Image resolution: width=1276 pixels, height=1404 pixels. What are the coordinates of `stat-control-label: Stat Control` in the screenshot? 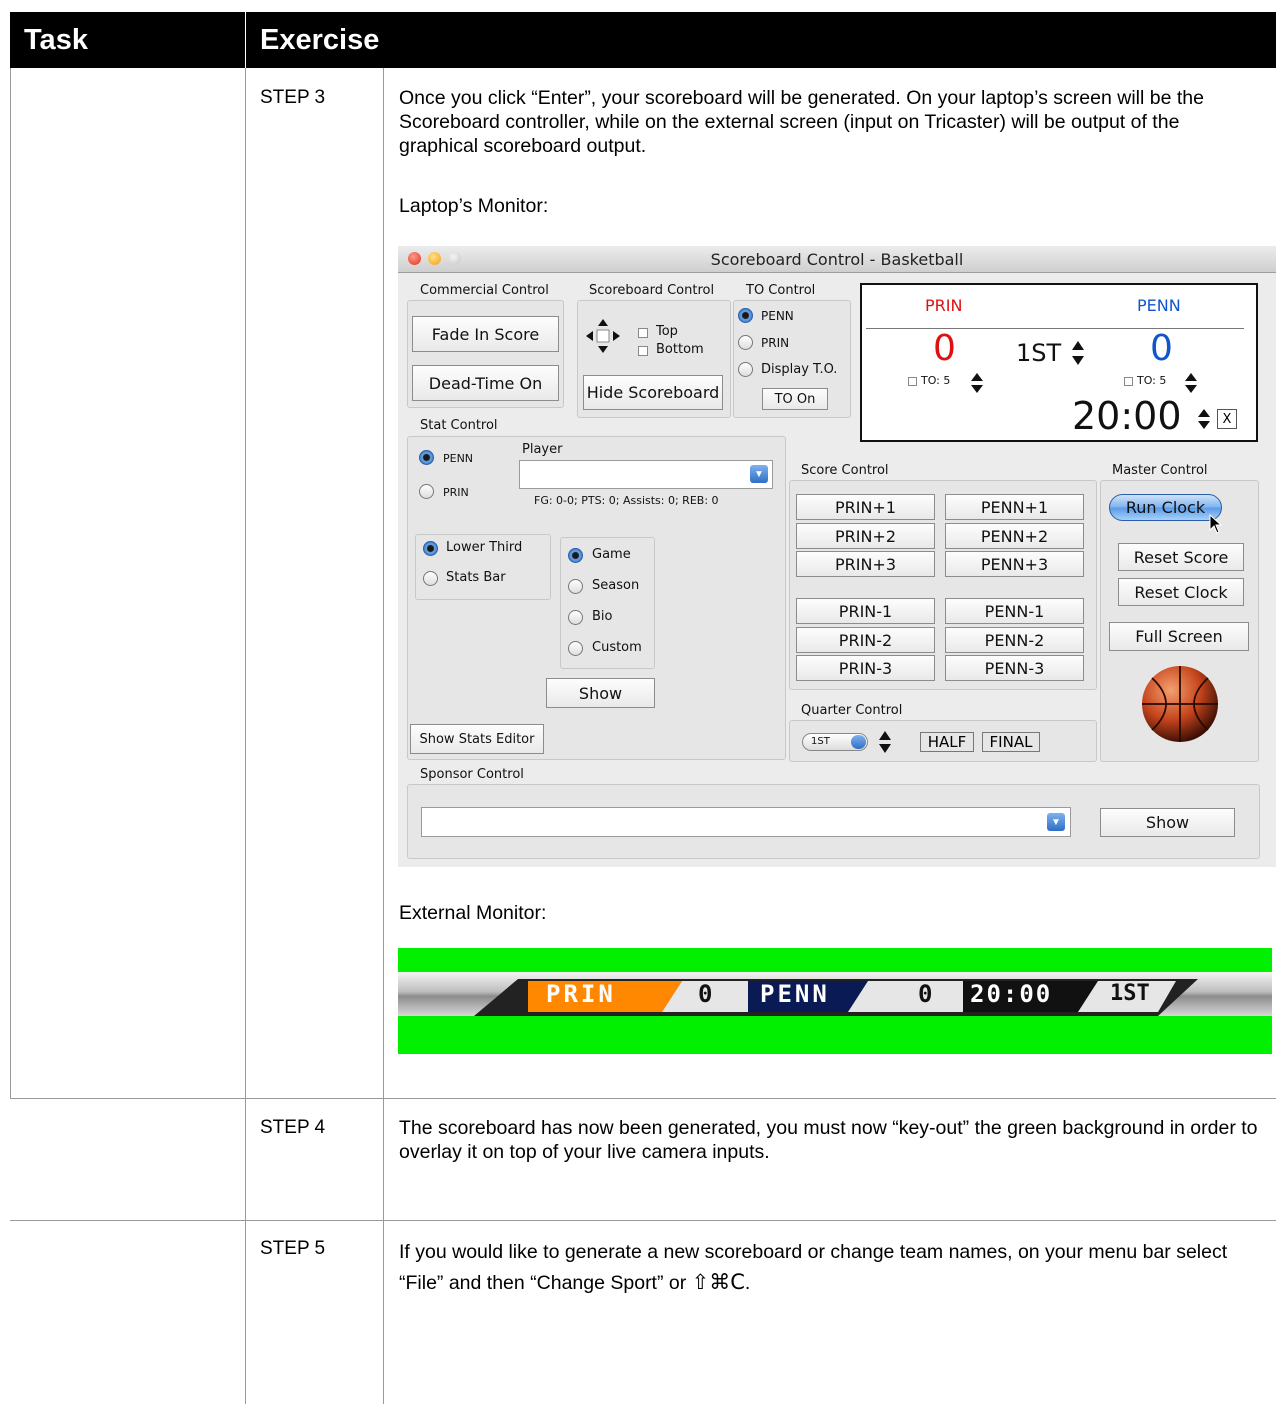 It's located at (459, 425).